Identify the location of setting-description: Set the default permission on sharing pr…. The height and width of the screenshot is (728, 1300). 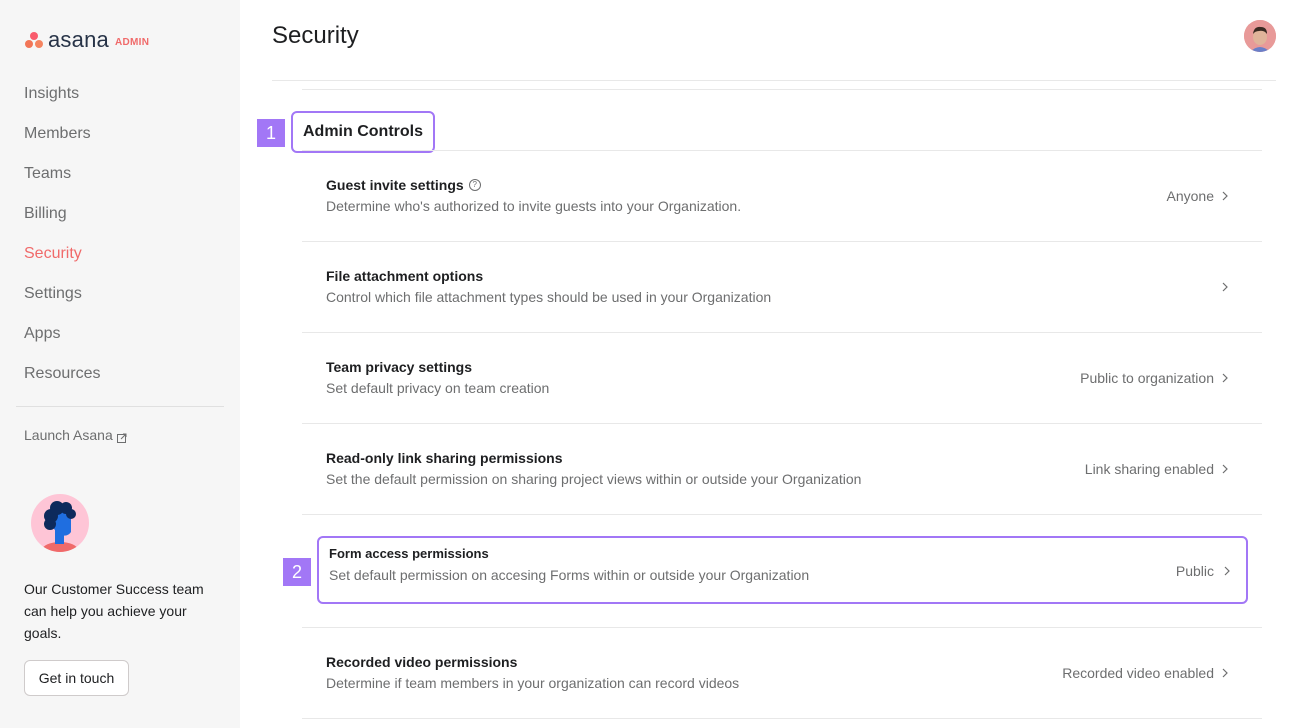
(594, 479).